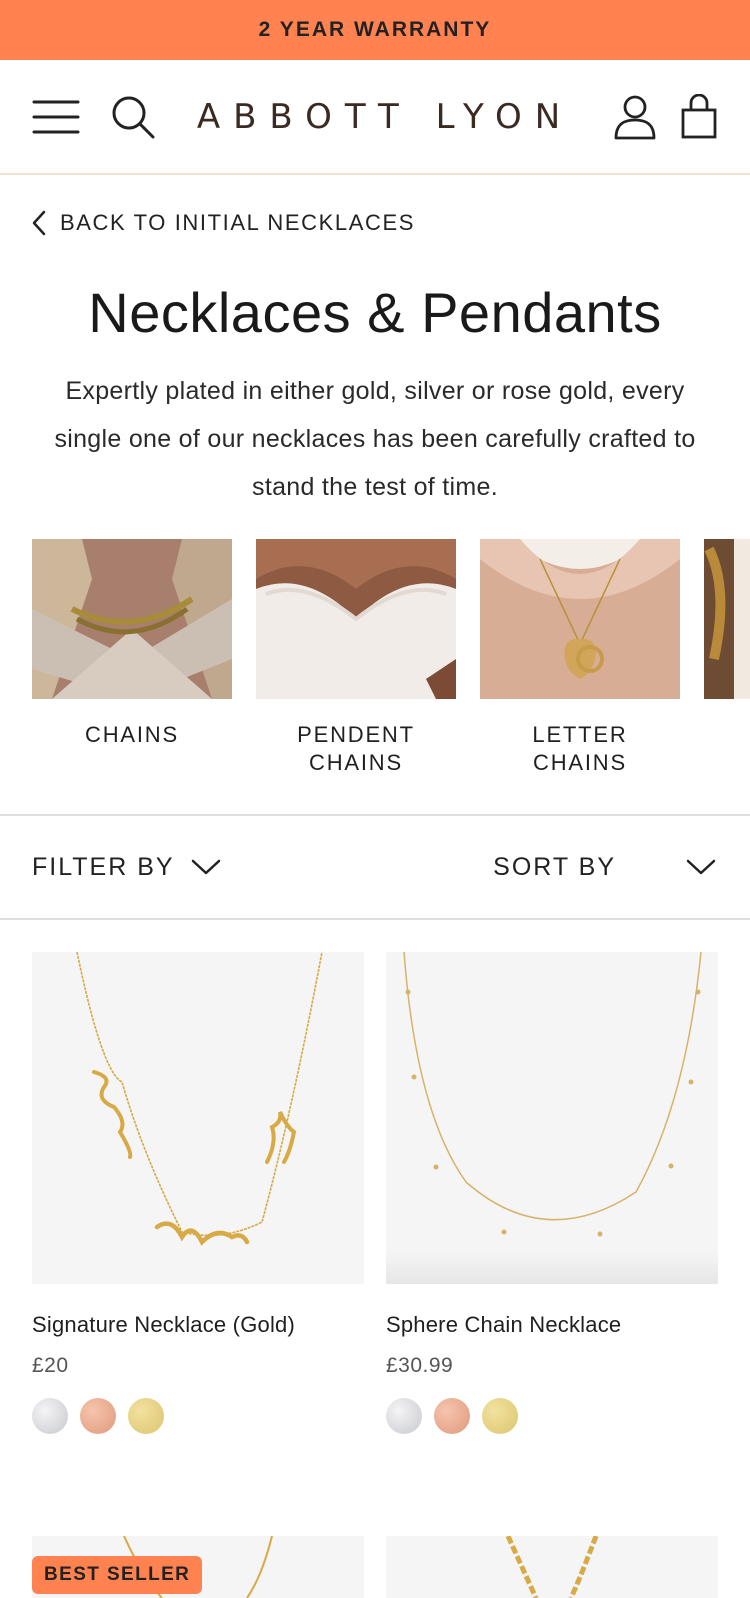  I want to click on product-name: Signature Necklace (Gold), so click(198, 1325).